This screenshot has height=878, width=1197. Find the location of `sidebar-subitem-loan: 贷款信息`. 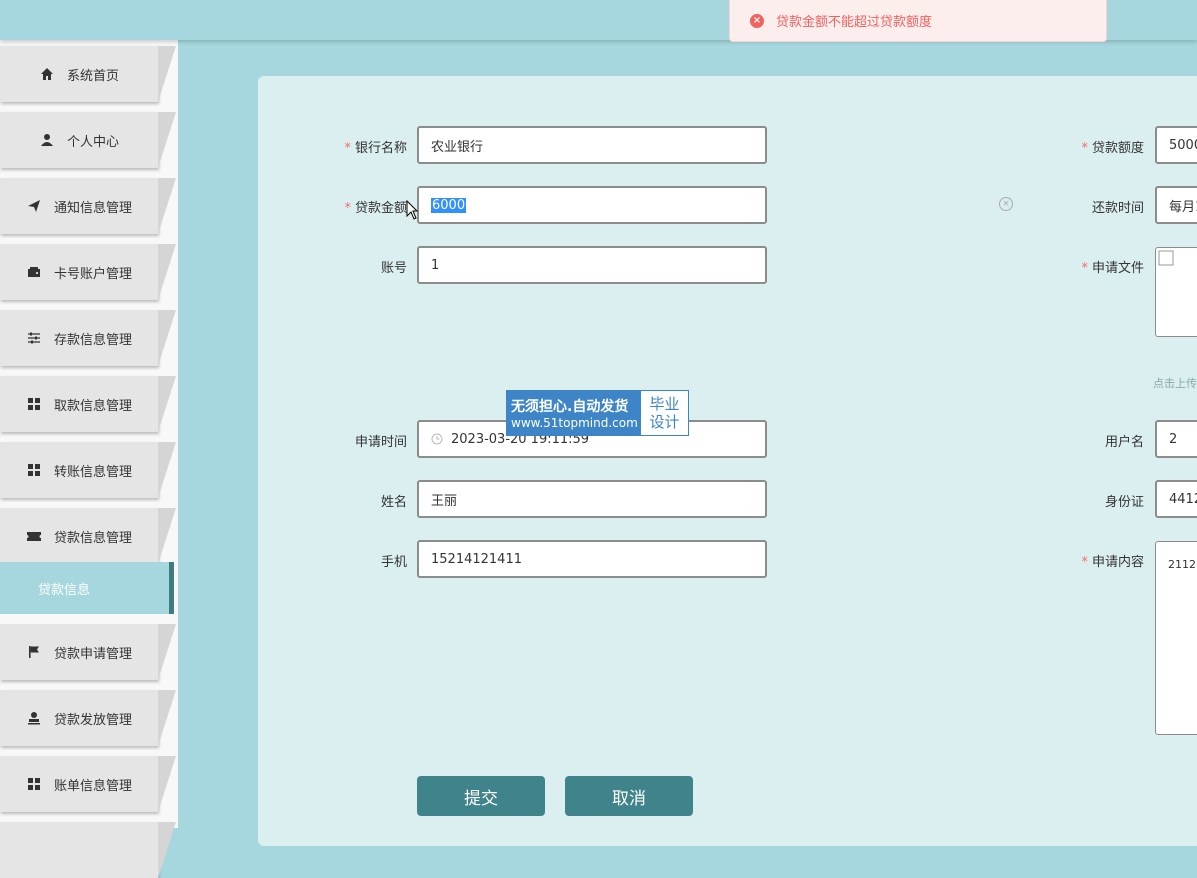

sidebar-subitem-loan: 贷款信息 is located at coordinates (87, 588).